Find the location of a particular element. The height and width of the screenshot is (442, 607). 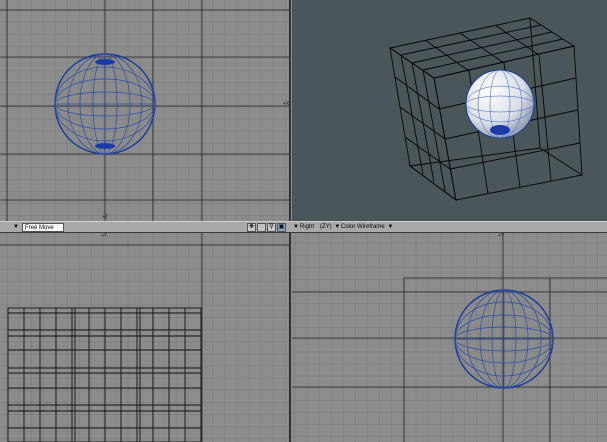

axis-label-y-right: +Y is located at coordinates (501, 236).